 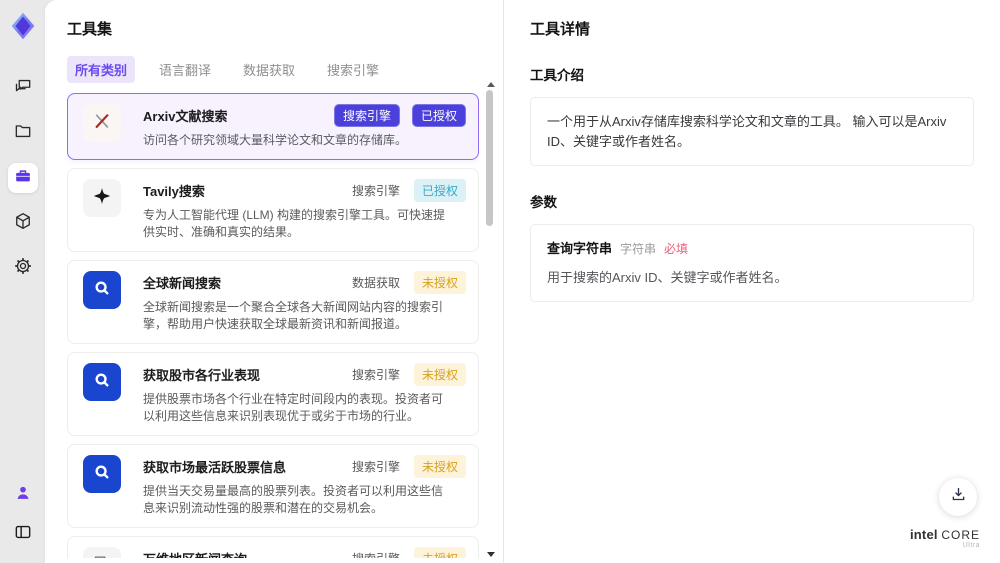 I want to click on folder-icon, so click(x=23, y=133).